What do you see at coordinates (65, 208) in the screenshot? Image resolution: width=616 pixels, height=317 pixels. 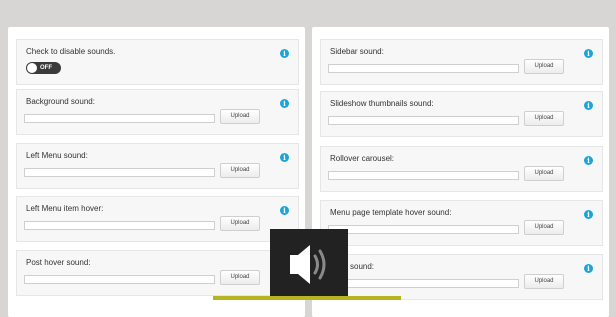 I see `setting-label: Left Menu item hover:` at bounding box center [65, 208].